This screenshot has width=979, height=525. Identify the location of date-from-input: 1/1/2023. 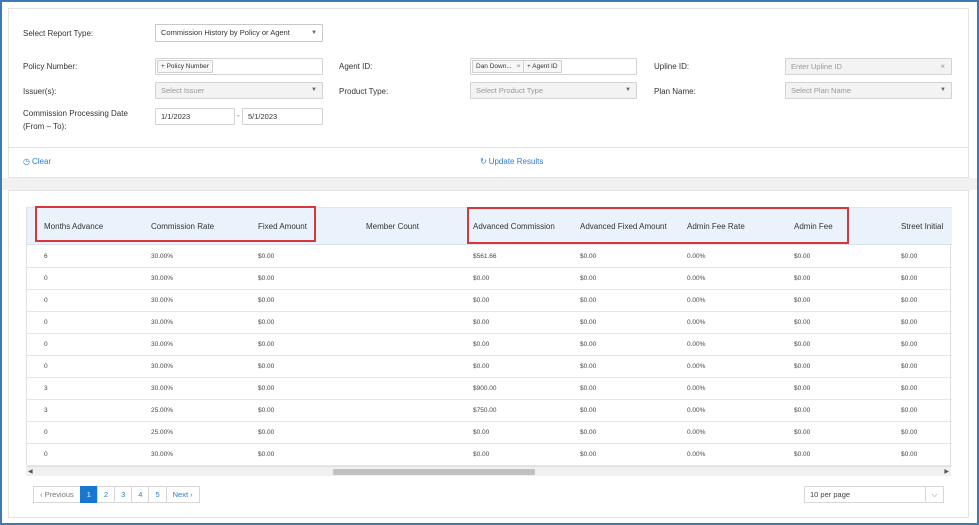
(195, 116).